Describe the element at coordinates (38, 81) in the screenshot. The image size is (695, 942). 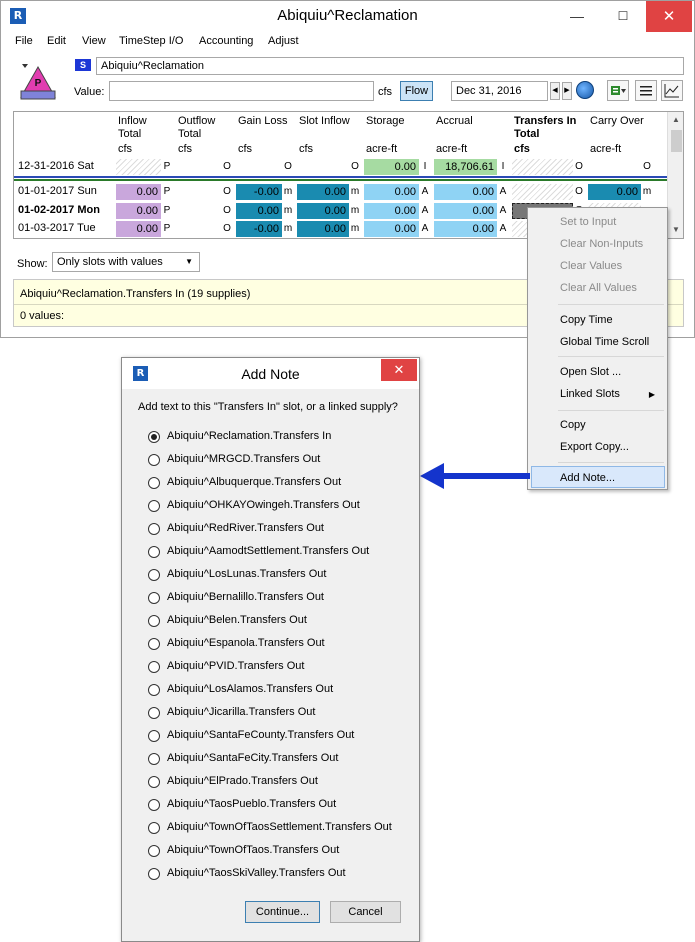
I see `passive-account-icon: P` at that location.